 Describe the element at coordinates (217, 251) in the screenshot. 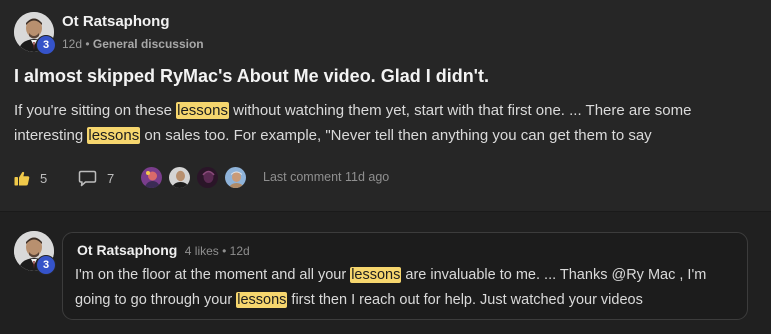

I see `comment-meta: 4 likes • 12d` at that location.